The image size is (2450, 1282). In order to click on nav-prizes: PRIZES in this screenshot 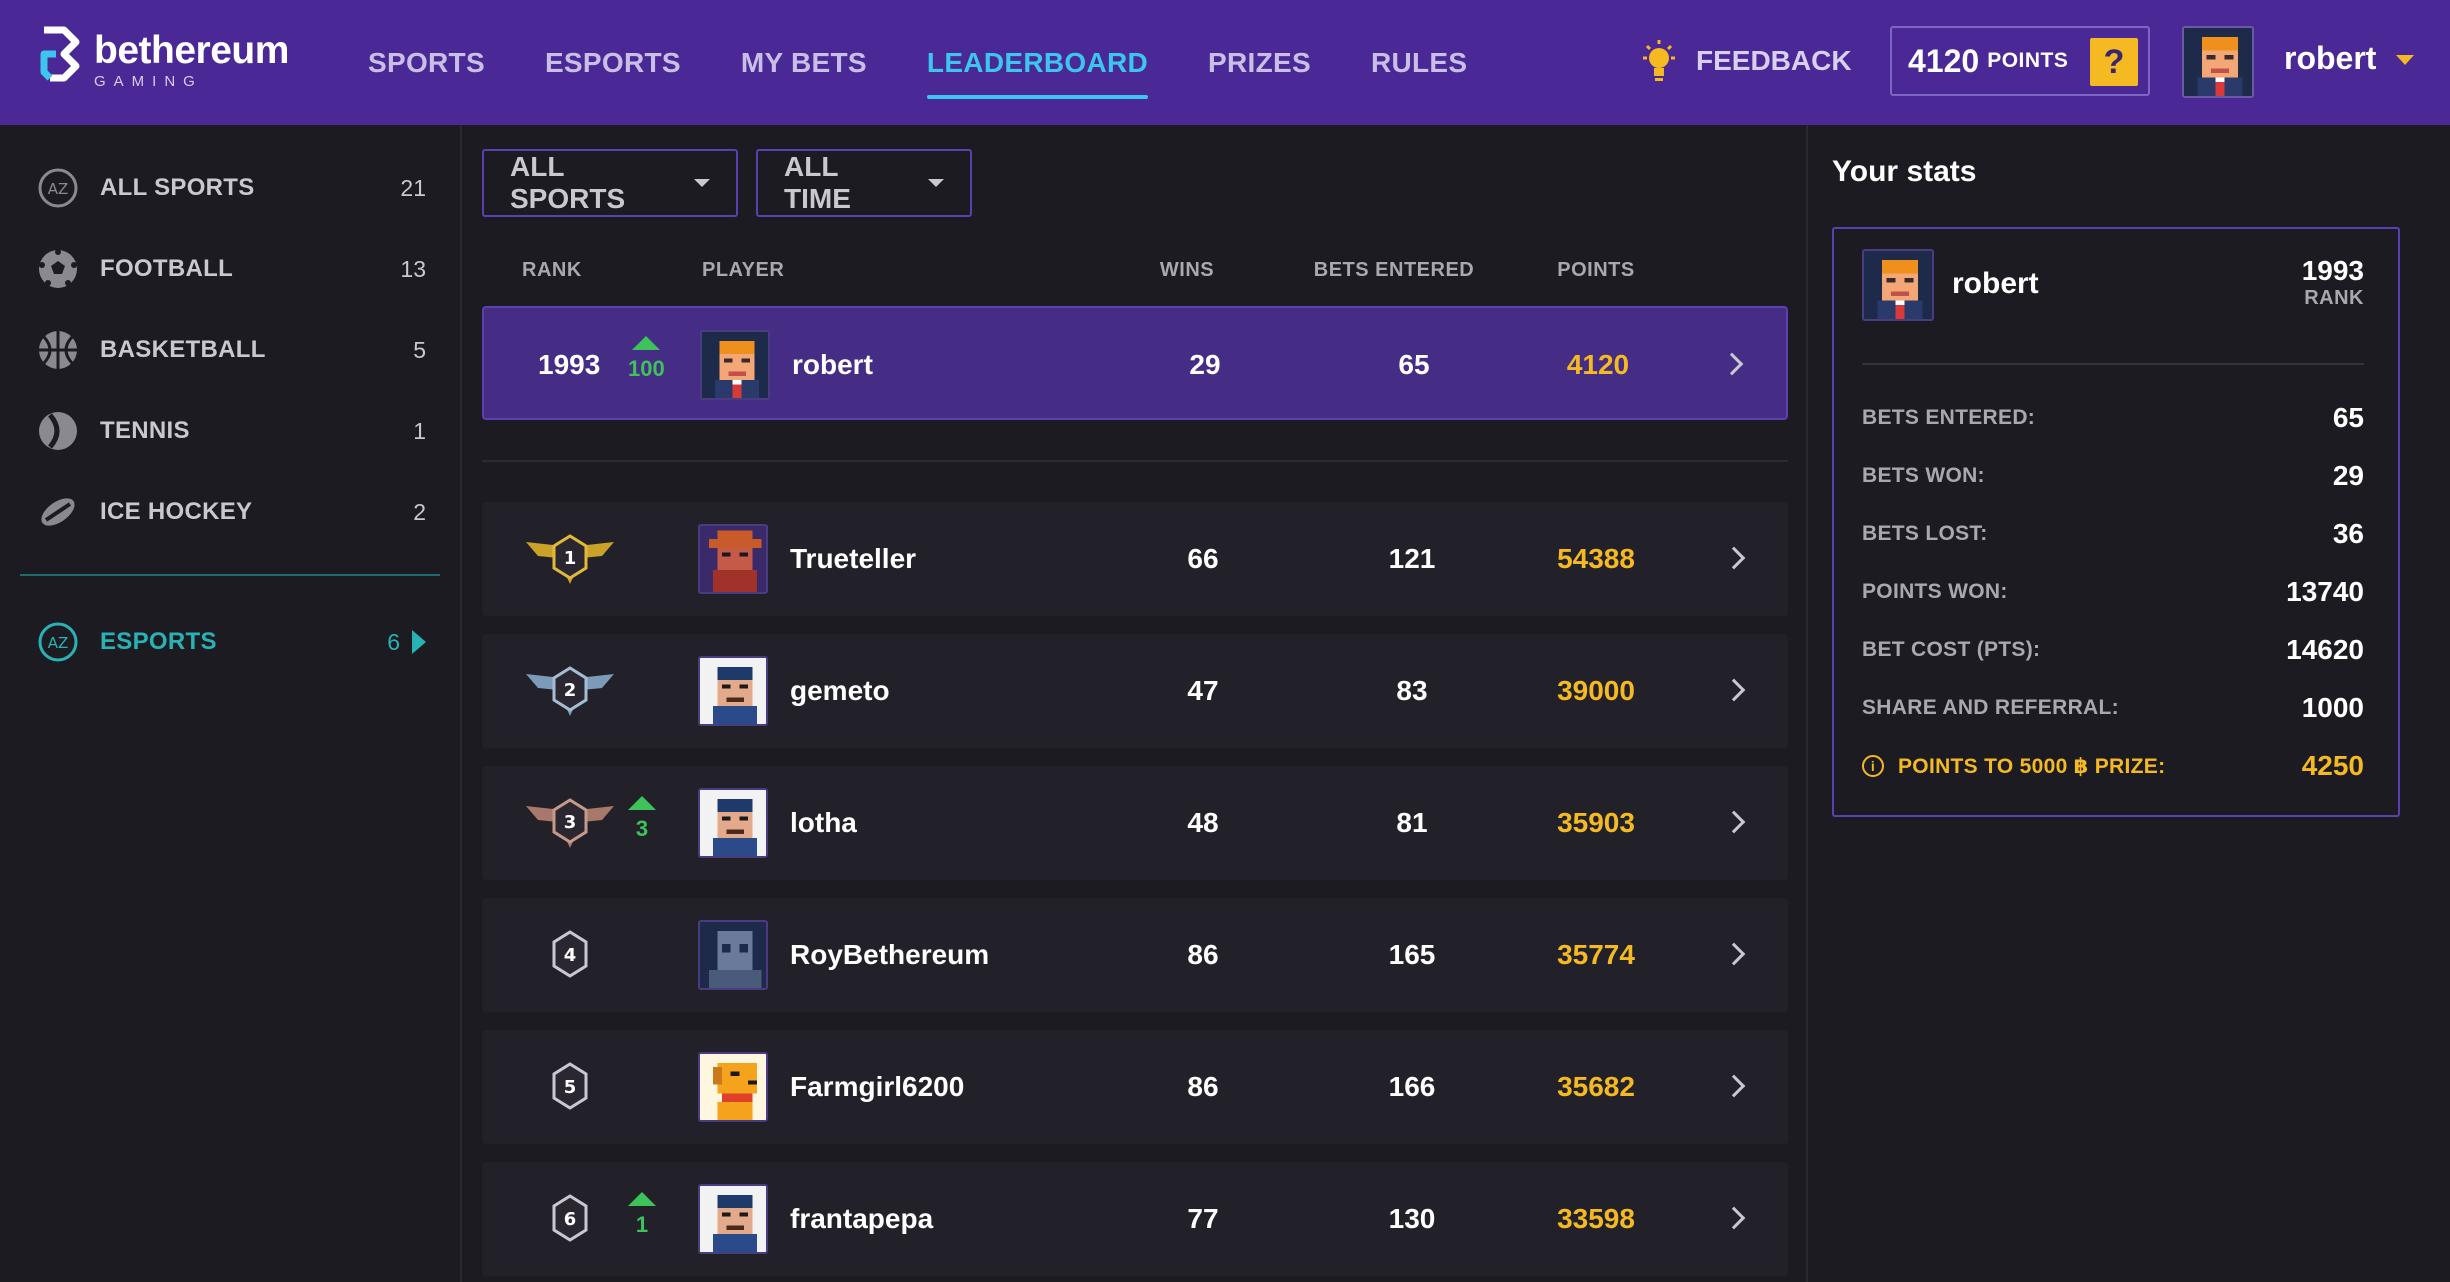, I will do `click(1259, 62)`.